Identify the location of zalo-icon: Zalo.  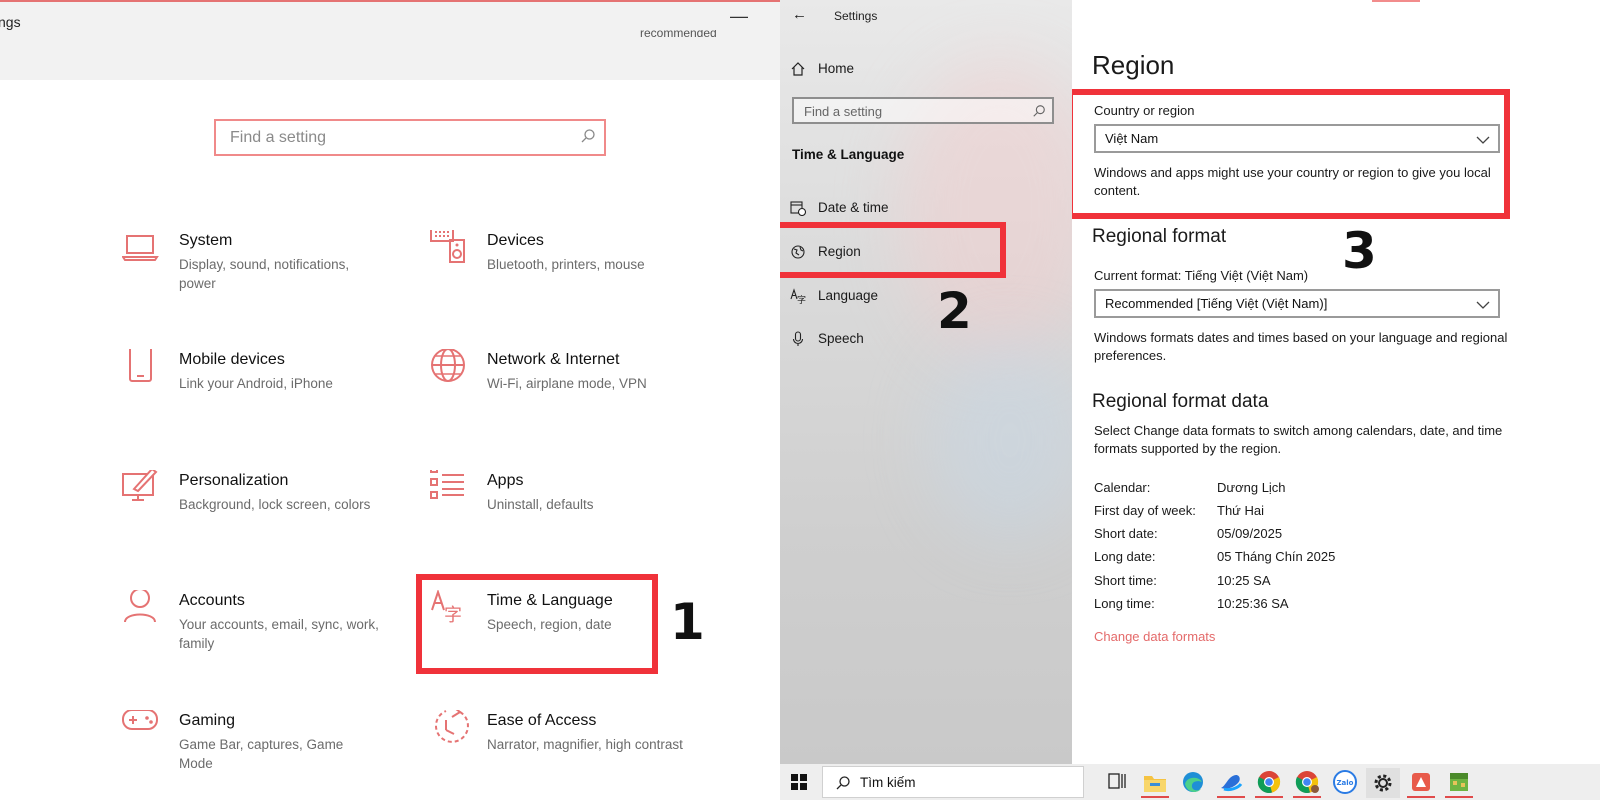
(1345, 783).